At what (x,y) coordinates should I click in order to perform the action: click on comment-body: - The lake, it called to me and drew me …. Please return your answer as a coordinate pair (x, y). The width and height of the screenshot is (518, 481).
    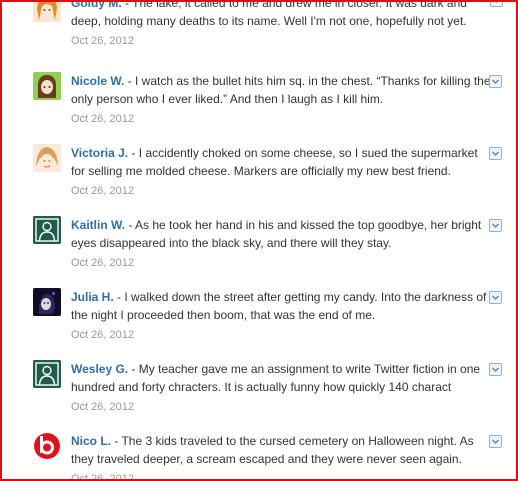
    Looking at the image, I should click on (269, 14).